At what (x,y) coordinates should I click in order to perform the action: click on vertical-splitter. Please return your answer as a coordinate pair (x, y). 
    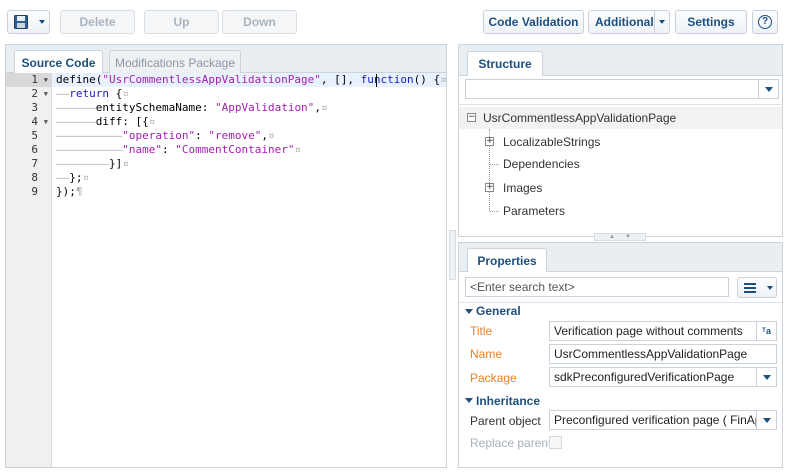
    Looking at the image, I should click on (452, 255).